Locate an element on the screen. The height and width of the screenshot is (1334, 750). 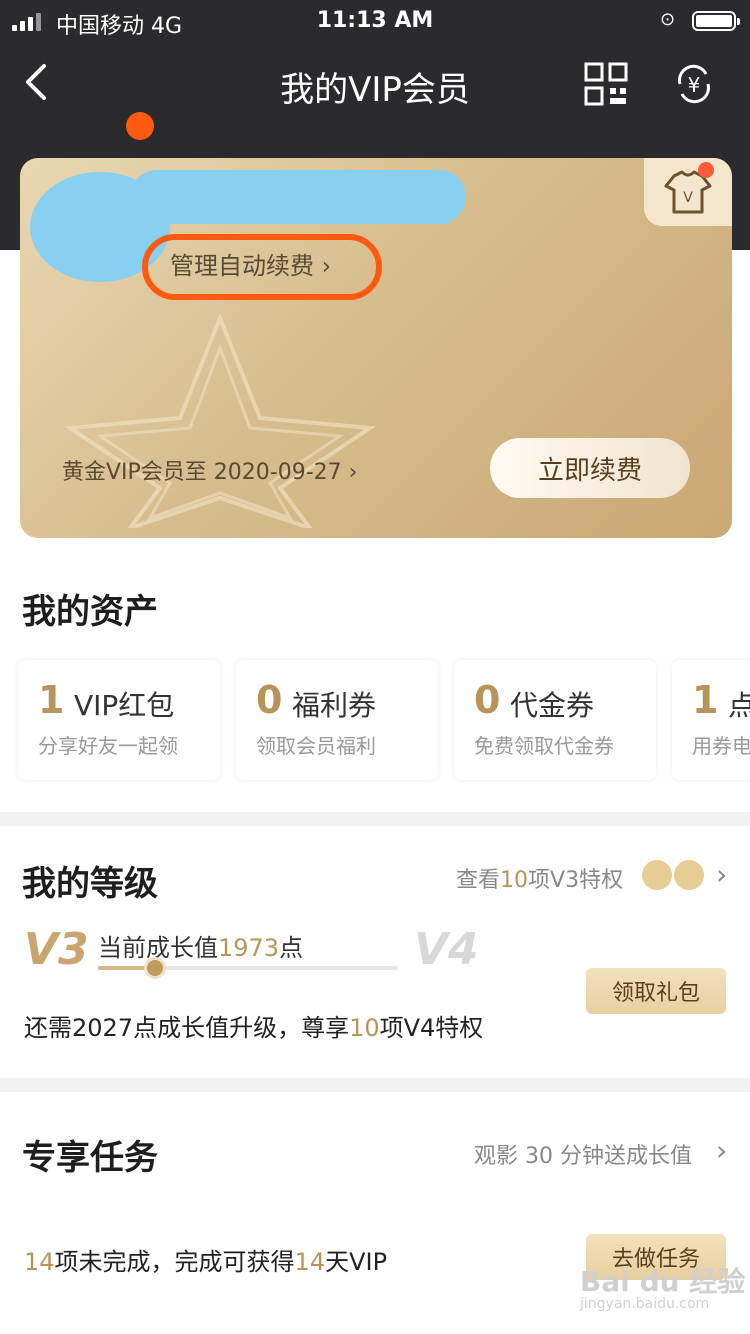
vip-expiry-link: 黄金VIP会员至 2020-09-27 › is located at coordinates (209, 470).